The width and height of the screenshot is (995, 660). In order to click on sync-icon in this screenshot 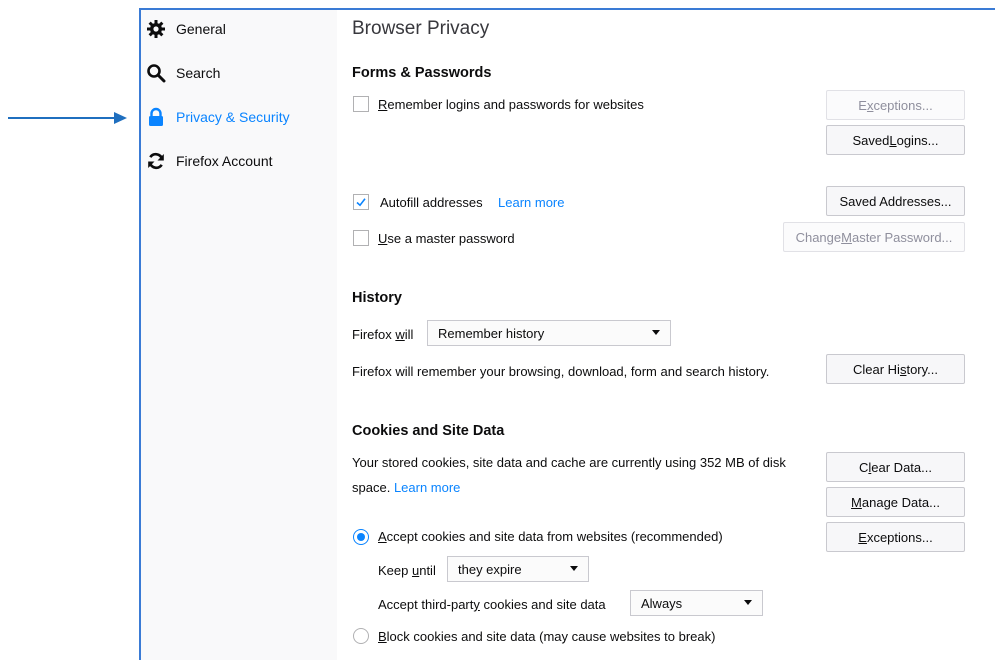, I will do `click(156, 161)`.